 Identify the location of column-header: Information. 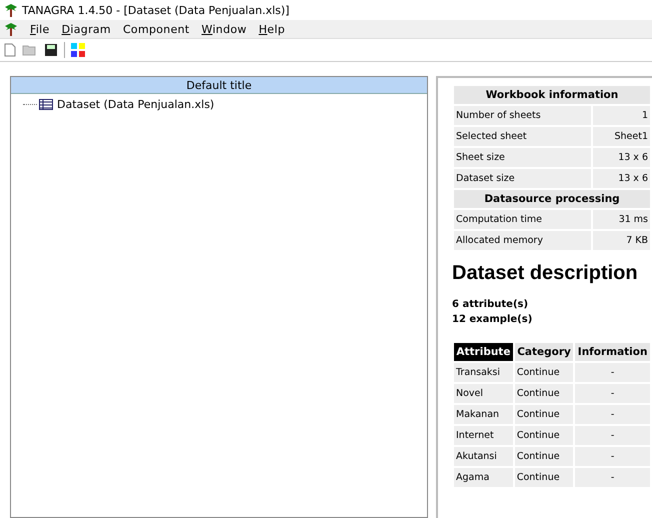
(612, 352).